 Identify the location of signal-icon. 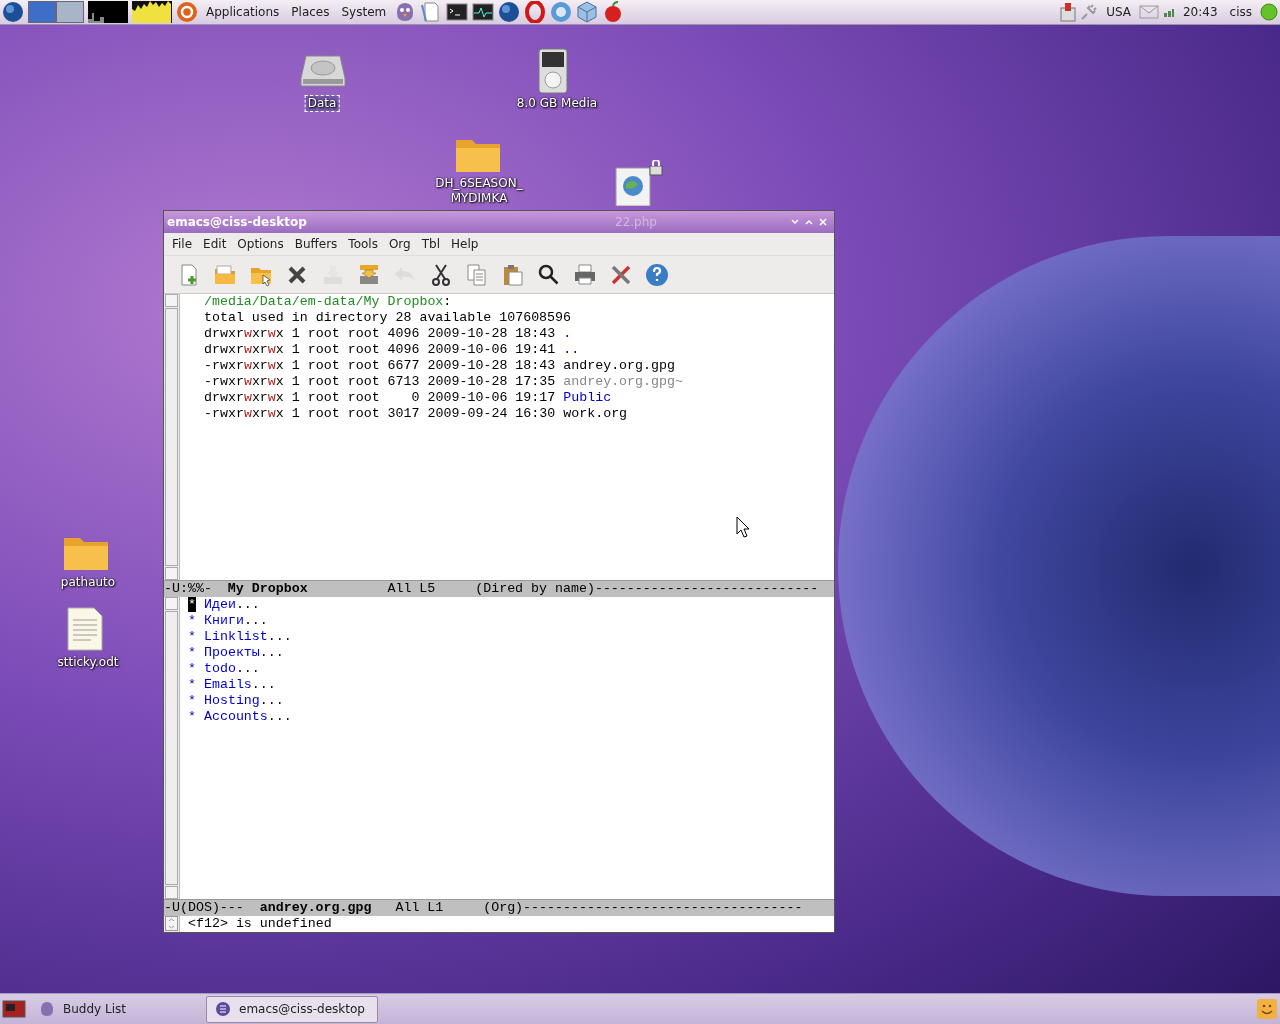
(1168, 12).